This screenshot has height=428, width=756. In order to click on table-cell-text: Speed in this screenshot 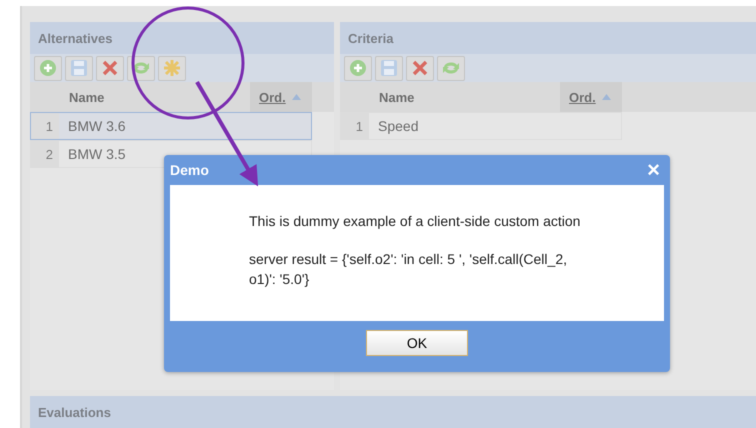, I will do `click(398, 126)`.